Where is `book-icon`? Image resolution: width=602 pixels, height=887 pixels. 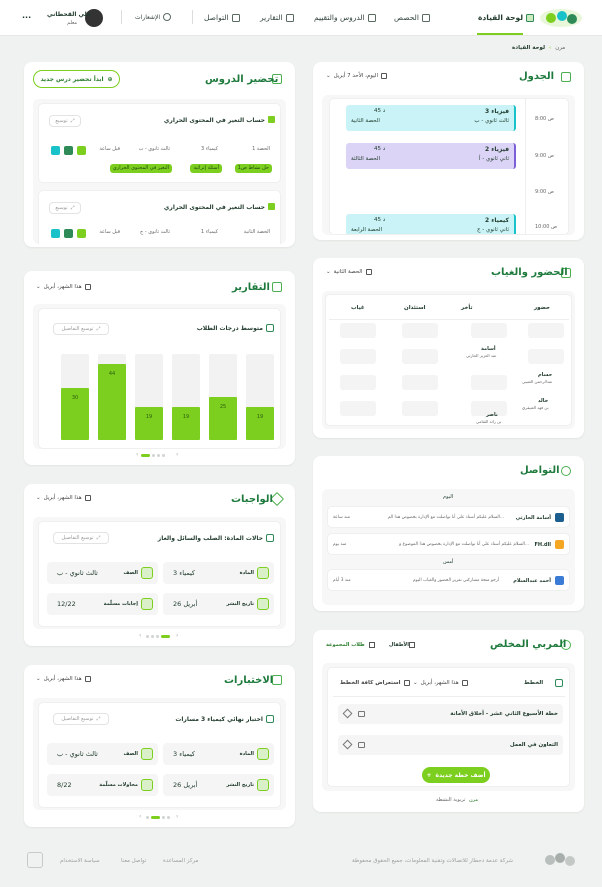 book-icon is located at coordinates (271, 206).